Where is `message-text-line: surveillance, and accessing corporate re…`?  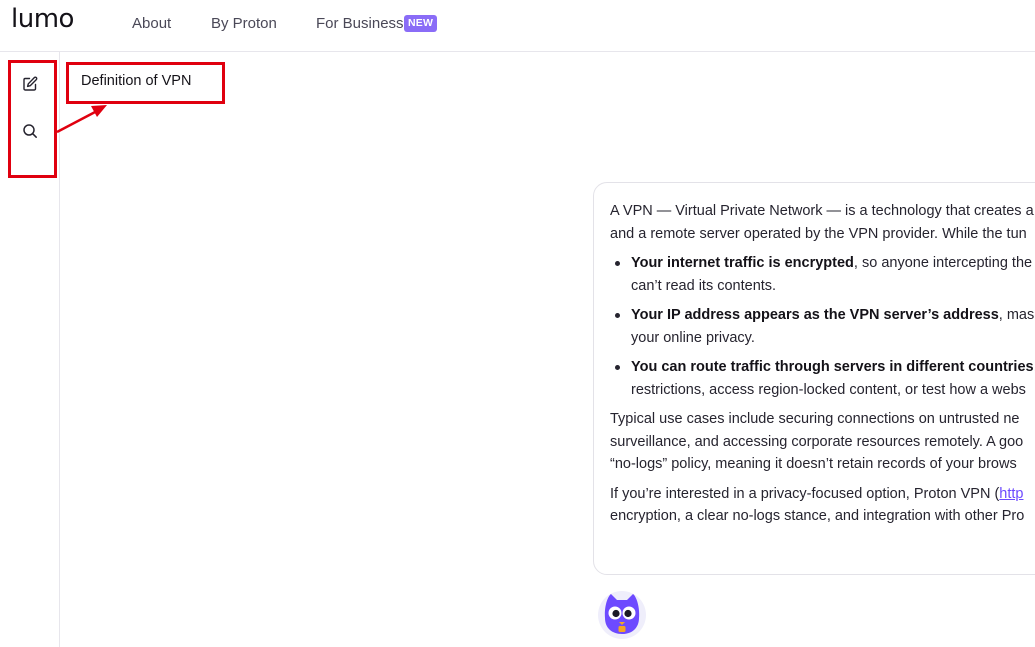
message-text-line: surveillance, and accessing corporate re… is located at coordinates (817, 441).